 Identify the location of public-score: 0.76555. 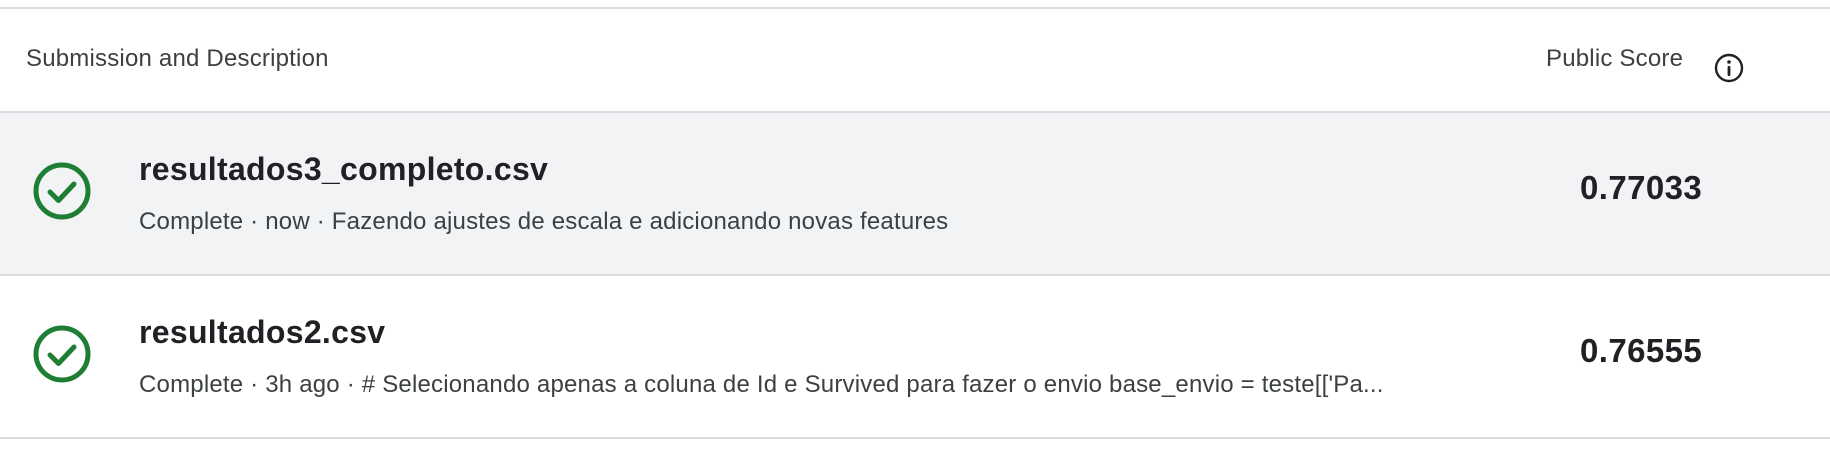
(1641, 350).